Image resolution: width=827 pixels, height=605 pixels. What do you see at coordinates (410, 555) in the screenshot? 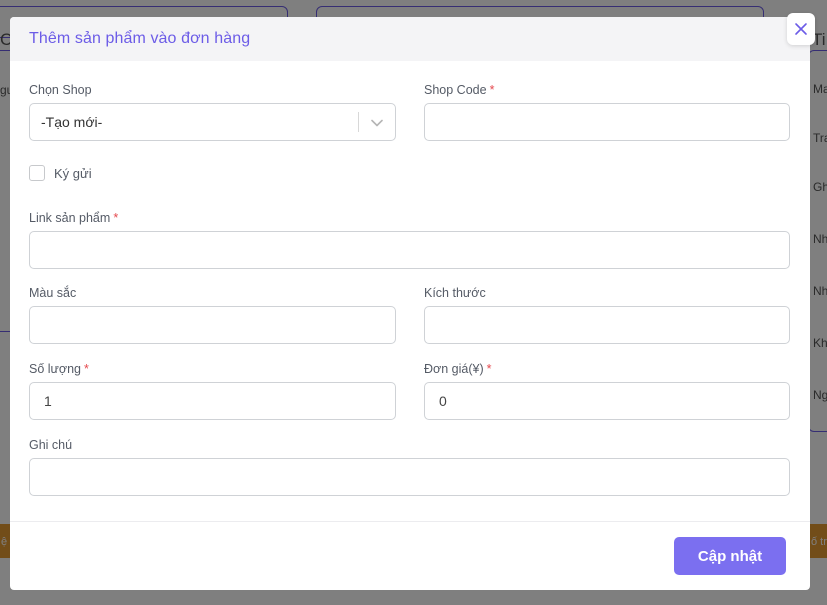
I see `modal-footer: Cập nhật` at bounding box center [410, 555].